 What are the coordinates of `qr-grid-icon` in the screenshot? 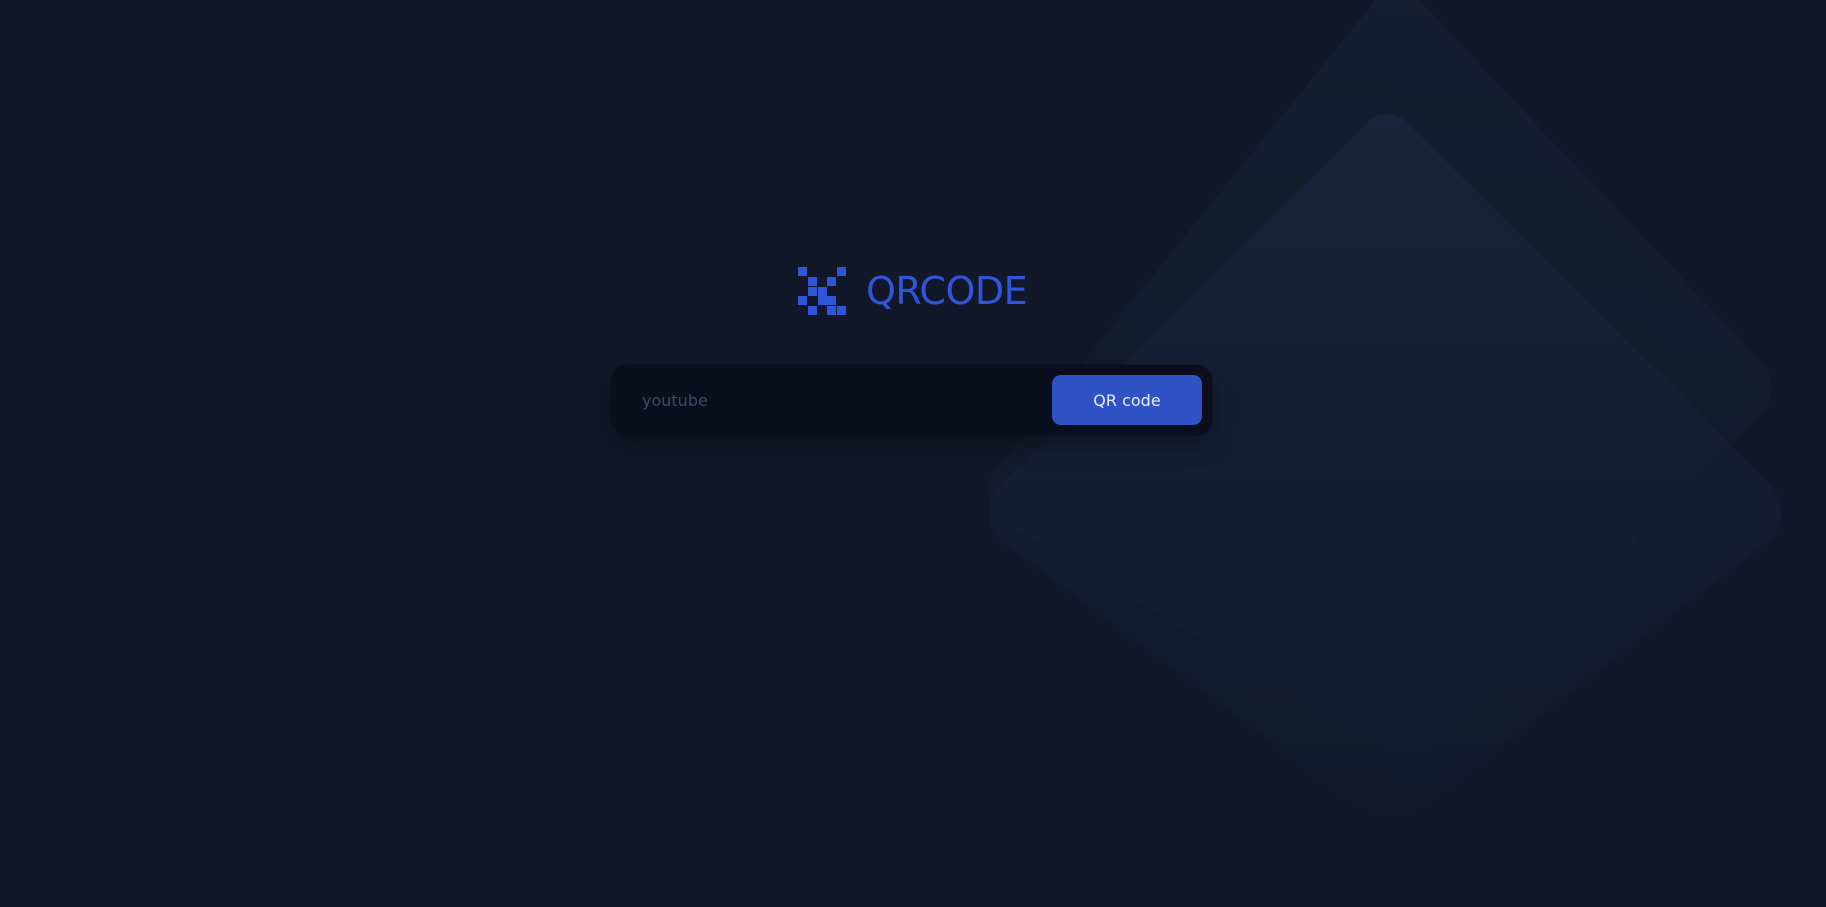 It's located at (822, 290).